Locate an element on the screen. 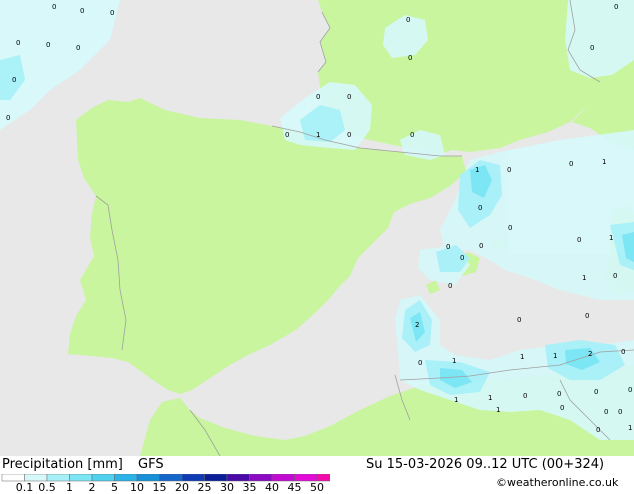  legend-label: 15 is located at coordinates (159, 487).